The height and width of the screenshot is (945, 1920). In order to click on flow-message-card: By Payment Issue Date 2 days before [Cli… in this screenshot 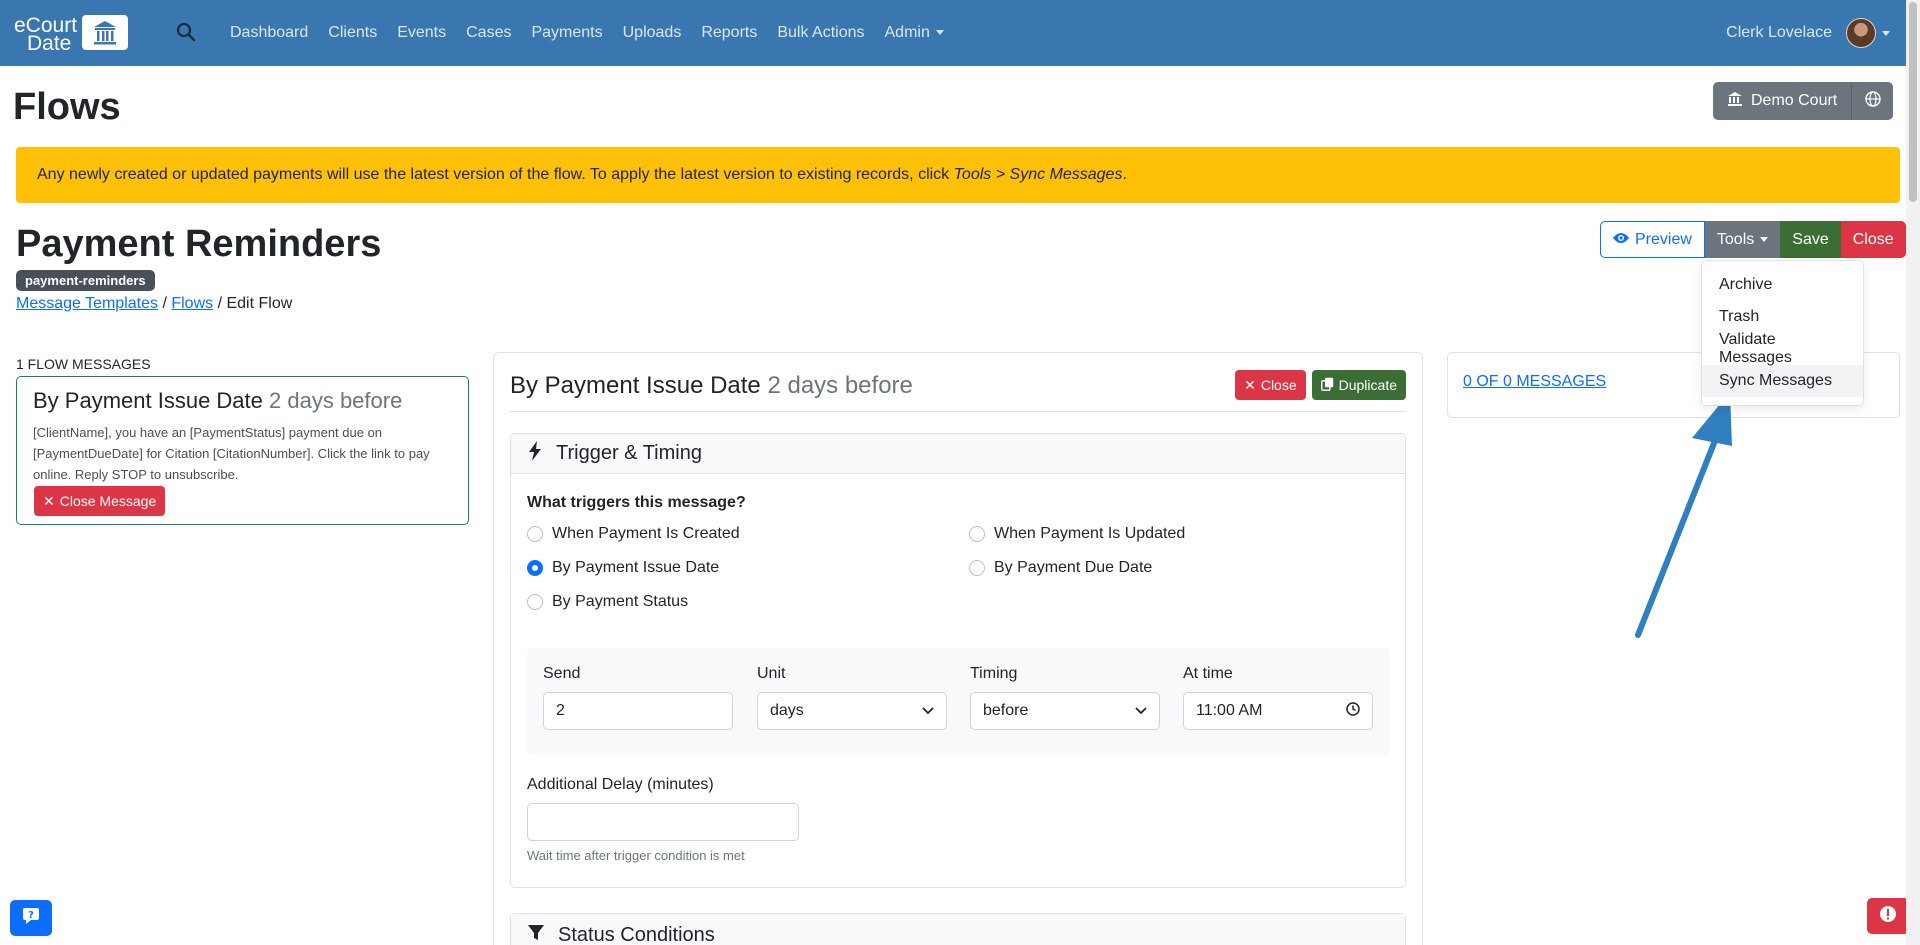, I will do `click(242, 450)`.